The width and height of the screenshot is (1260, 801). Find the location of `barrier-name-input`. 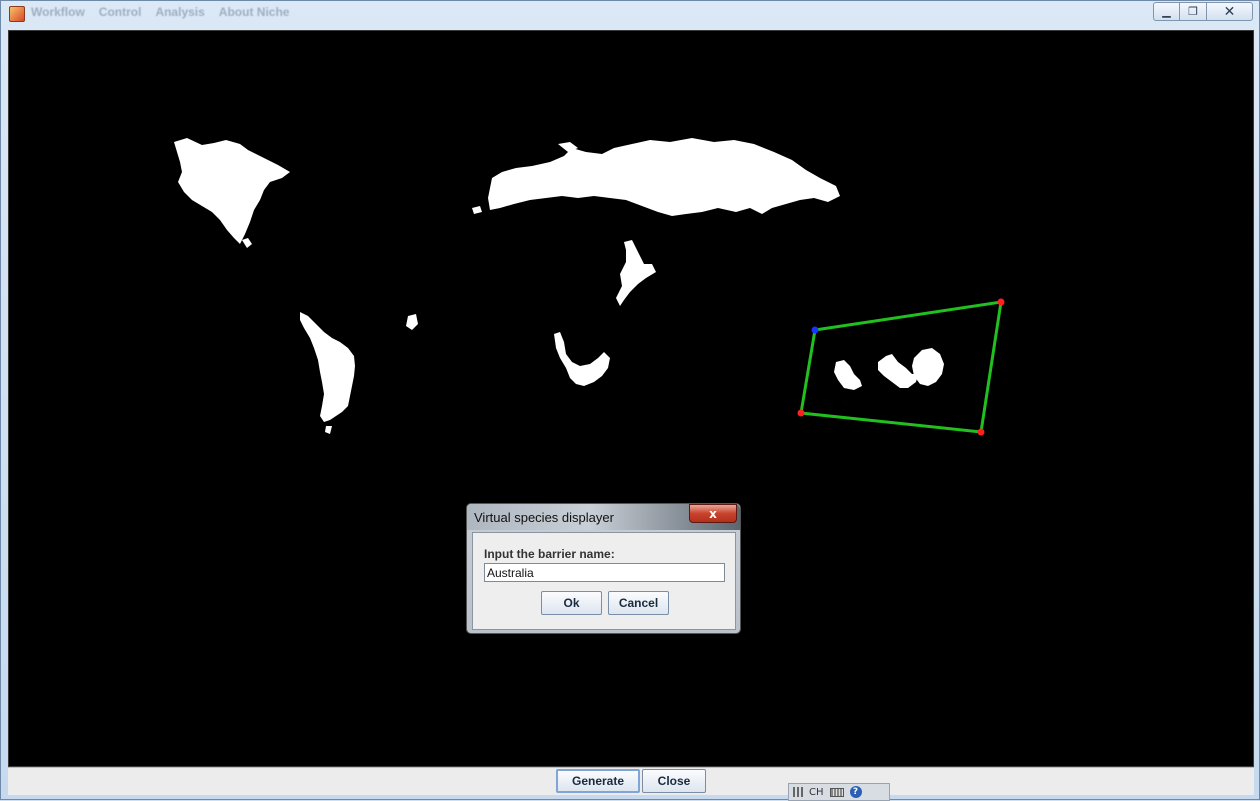

barrier-name-input is located at coordinates (604, 572).